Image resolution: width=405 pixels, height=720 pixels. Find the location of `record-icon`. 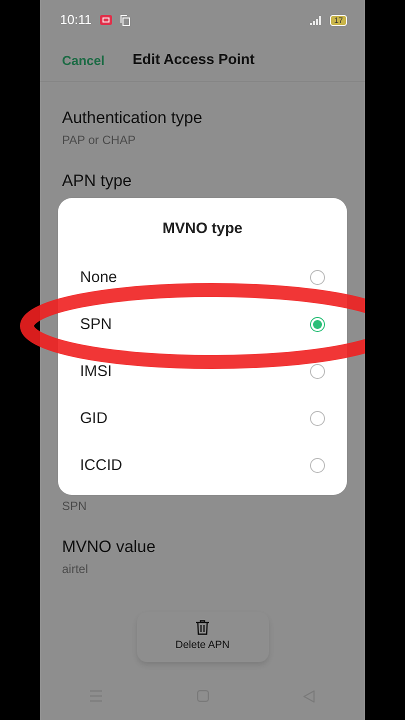

record-icon is located at coordinates (106, 20).